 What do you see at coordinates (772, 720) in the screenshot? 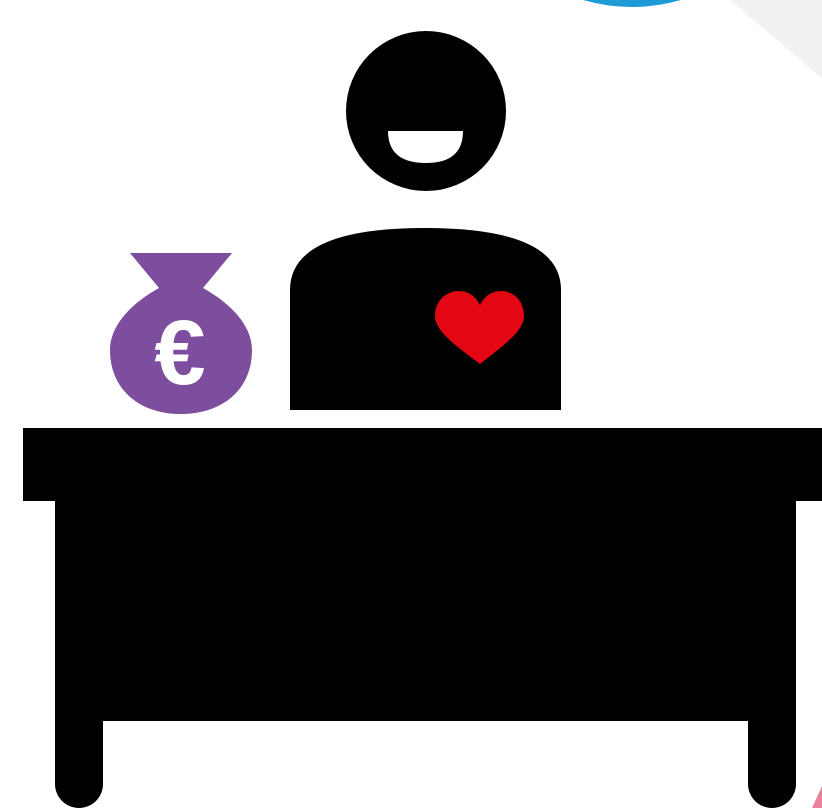
I see `desk-leg-right-base` at bounding box center [772, 720].